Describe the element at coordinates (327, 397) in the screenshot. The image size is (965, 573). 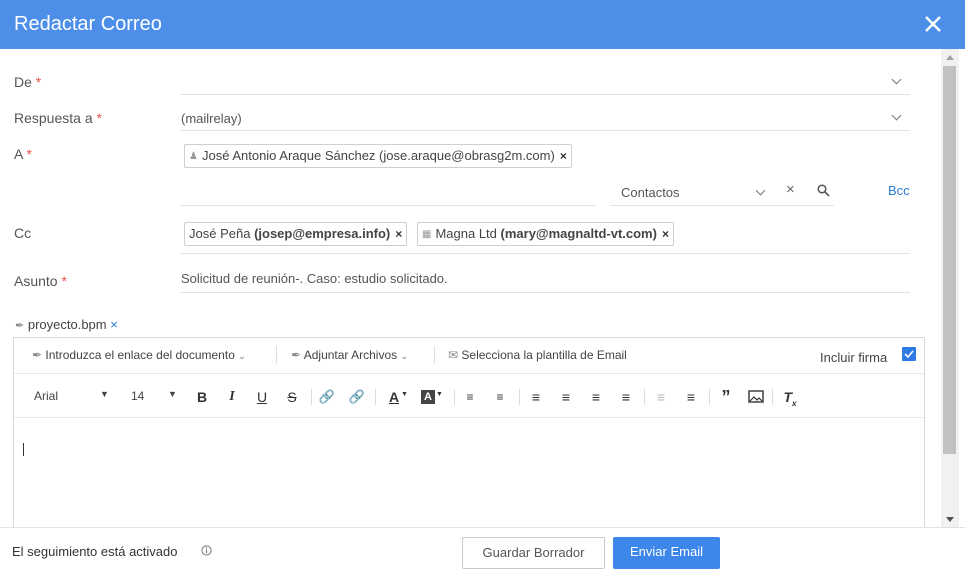
I see `link-icon: 🔗` at that location.